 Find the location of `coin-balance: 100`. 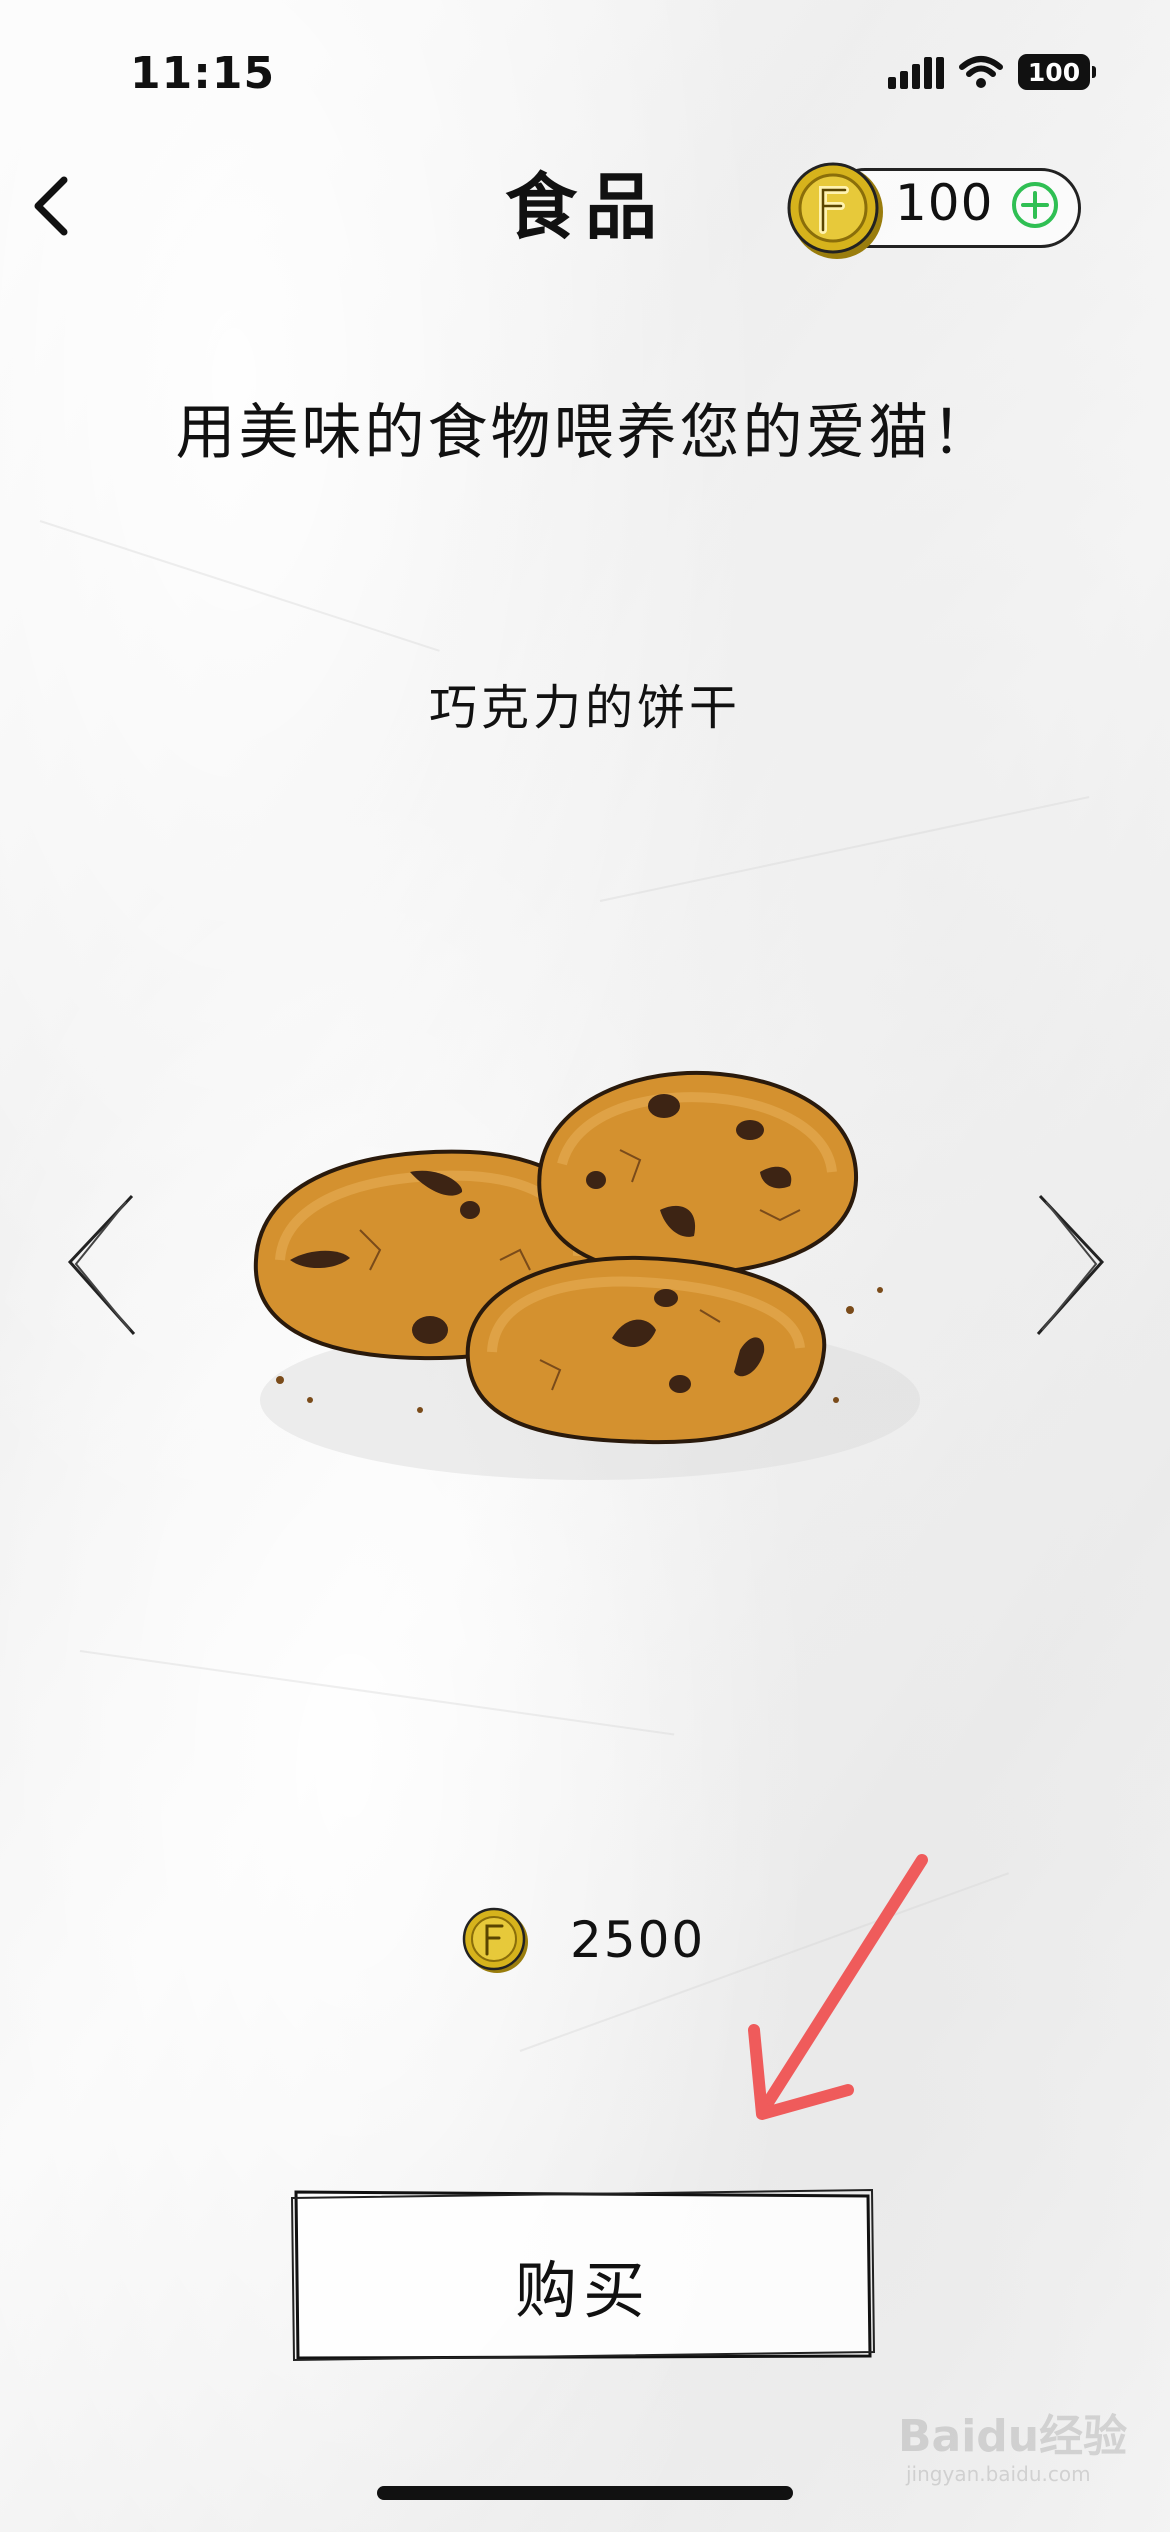

coin-balance: 100 is located at coordinates (935, 209).